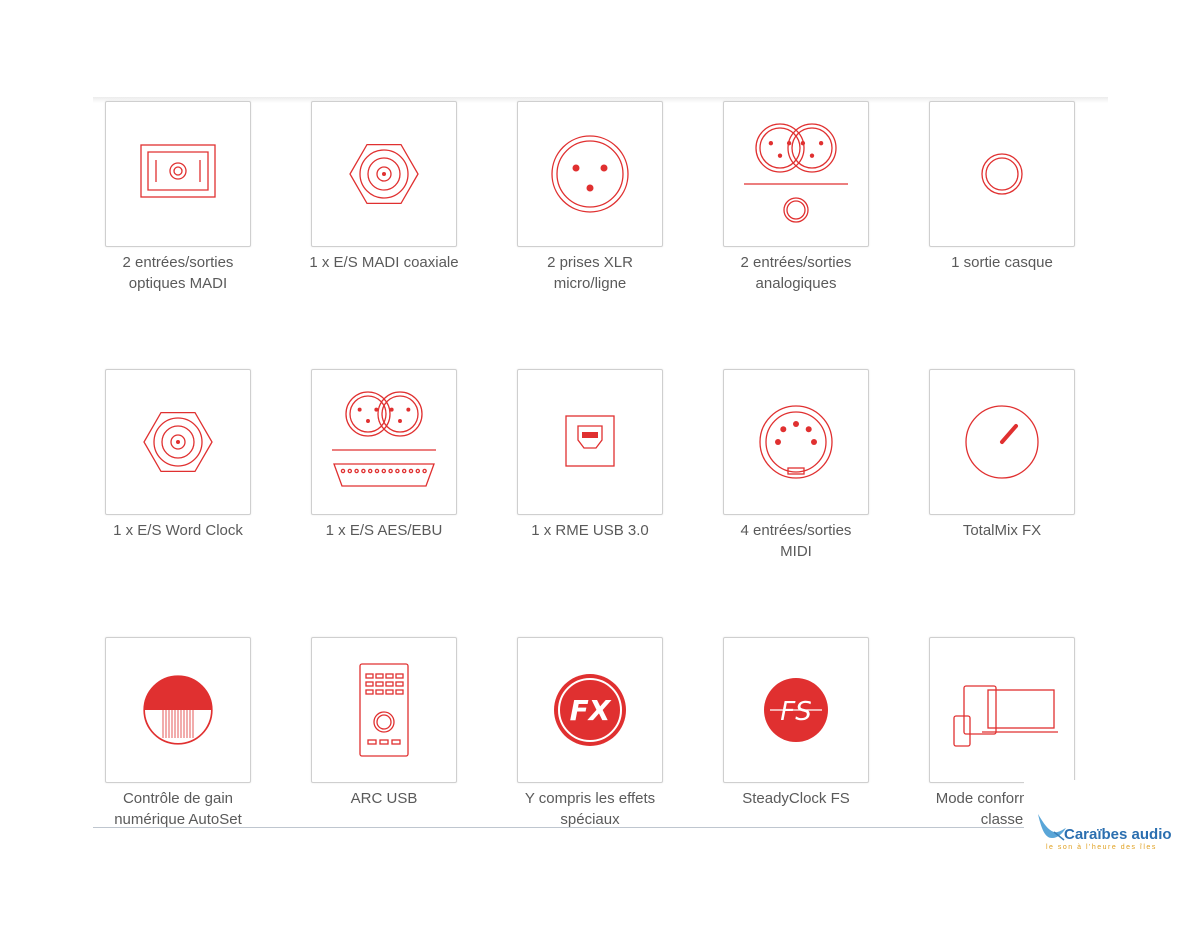 The width and height of the screenshot is (1200, 927). What do you see at coordinates (590, 262) in the screenshot?
I see `feature-label-line: 2 prises XLR` at bounding box center [590, 262].